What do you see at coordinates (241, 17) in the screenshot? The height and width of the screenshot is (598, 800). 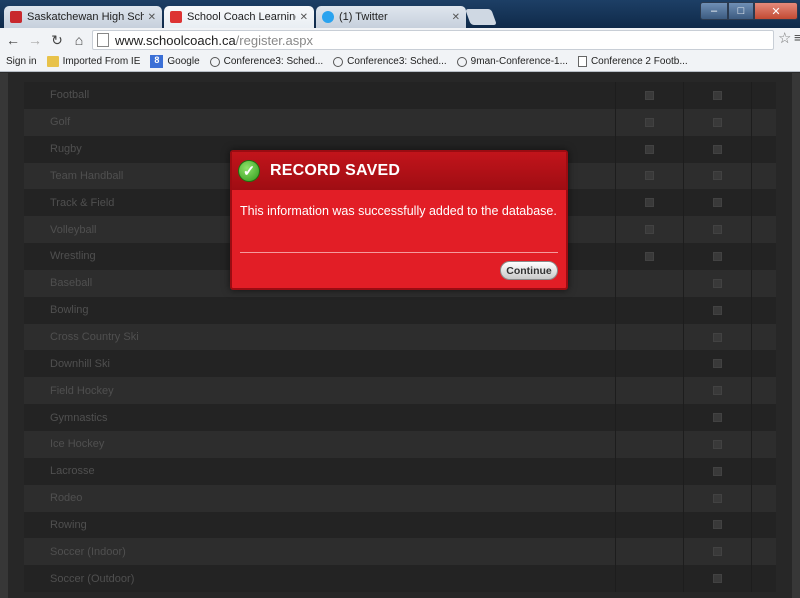 I see `tab-title: School Coach Learning C` at bounding box center [241, 17].